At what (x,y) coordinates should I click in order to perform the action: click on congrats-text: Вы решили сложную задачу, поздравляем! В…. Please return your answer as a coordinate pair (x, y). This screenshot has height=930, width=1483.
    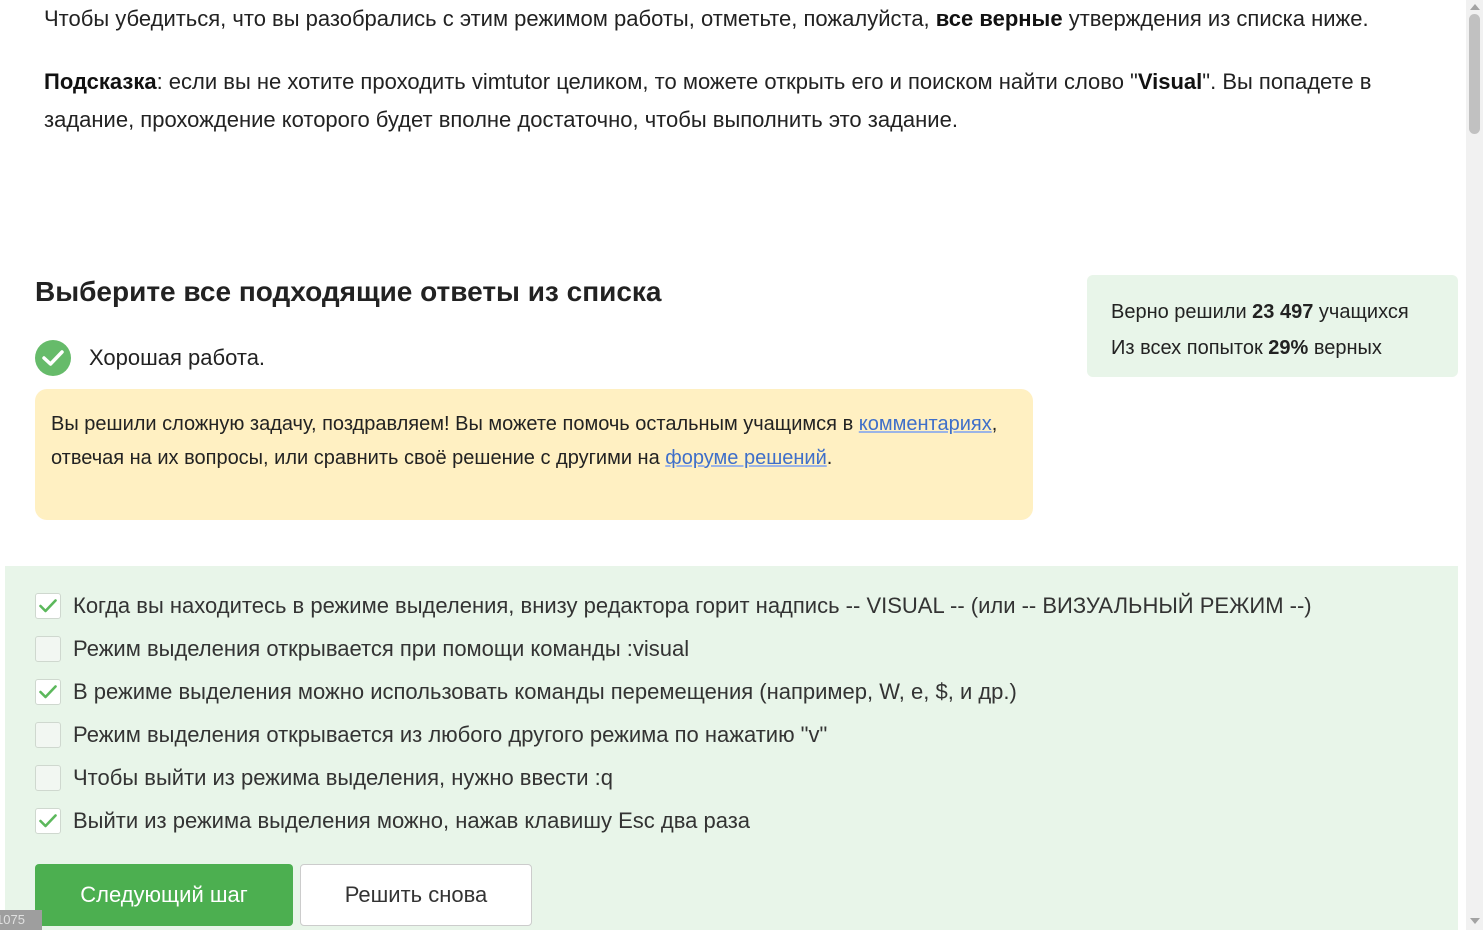
    Looking at the image, I should click on (455, 424).